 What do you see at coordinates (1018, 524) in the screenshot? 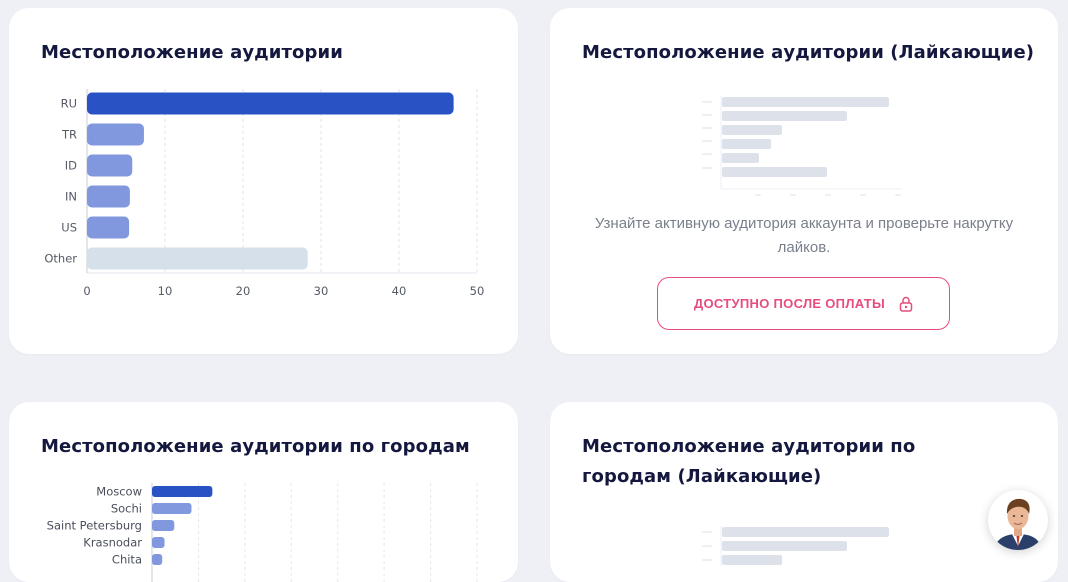
I see `support-avatar-icon` at bounding box center [1018, 524].